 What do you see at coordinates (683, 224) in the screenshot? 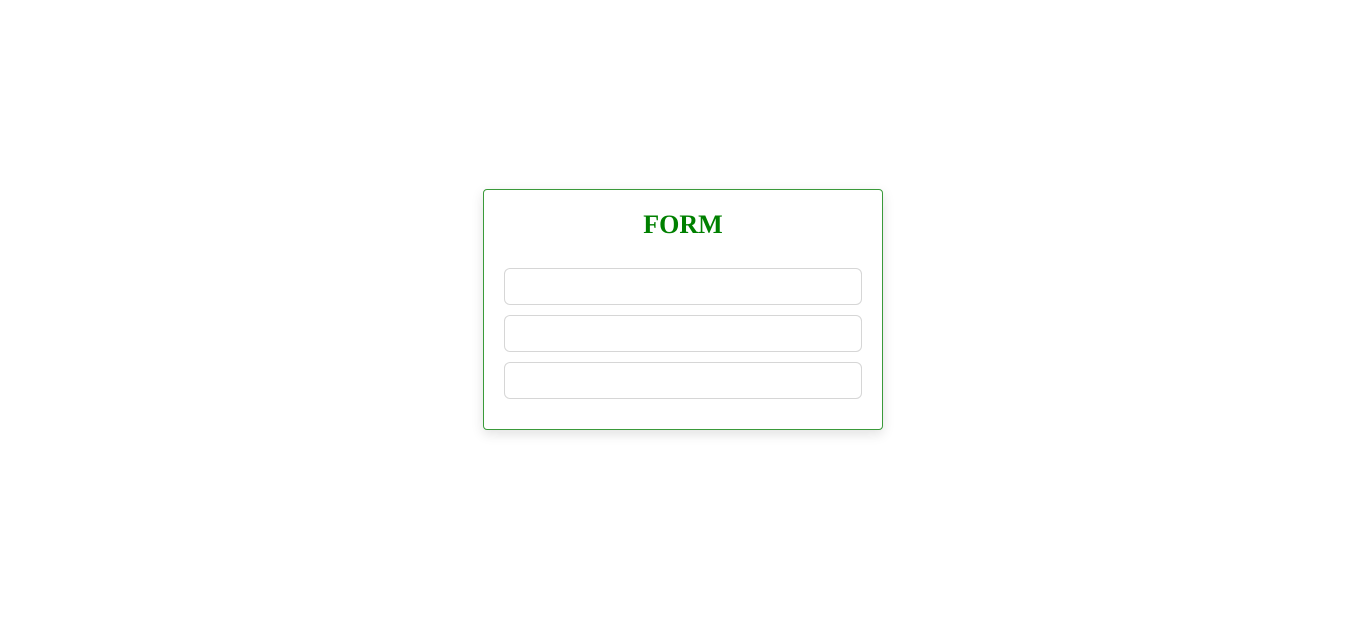
I see `form-title: FORM` at bounding box center [683, 224].